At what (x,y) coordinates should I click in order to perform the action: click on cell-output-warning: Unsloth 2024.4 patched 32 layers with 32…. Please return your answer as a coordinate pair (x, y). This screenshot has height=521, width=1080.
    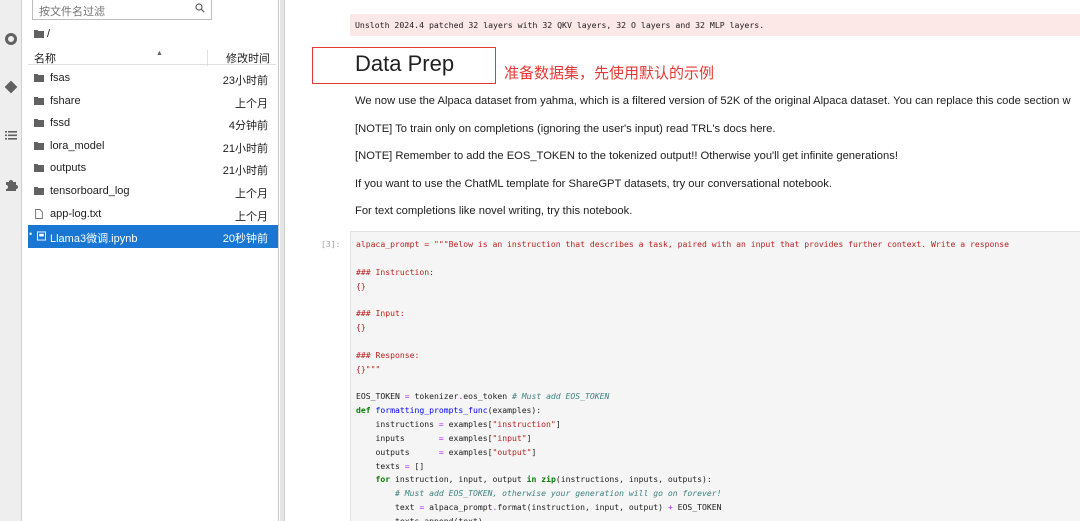
    Looking at the image, I should click on (715, 25).